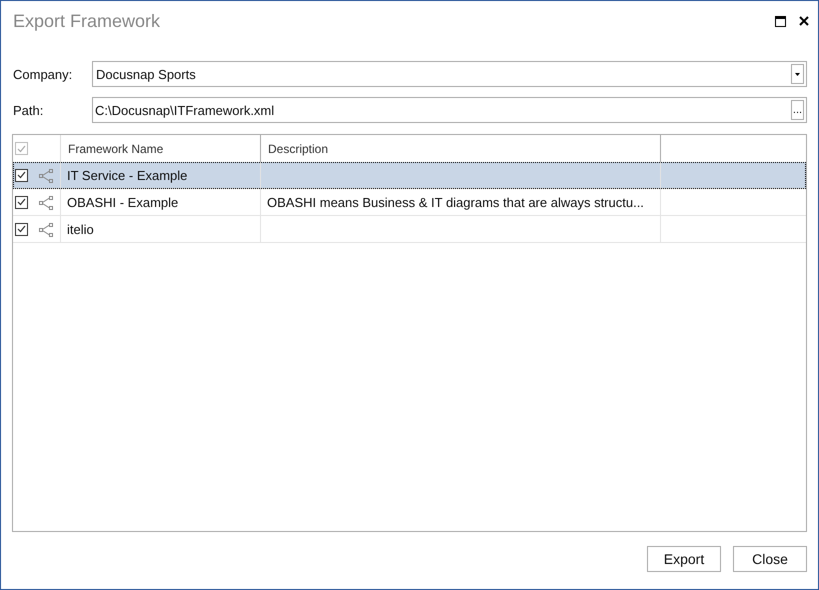 Image resolution: width=819 pixels, height=590 pixels. Describe the element at coordinates (684, 559) in the screenshot. I see `export-button: Export` at that location.